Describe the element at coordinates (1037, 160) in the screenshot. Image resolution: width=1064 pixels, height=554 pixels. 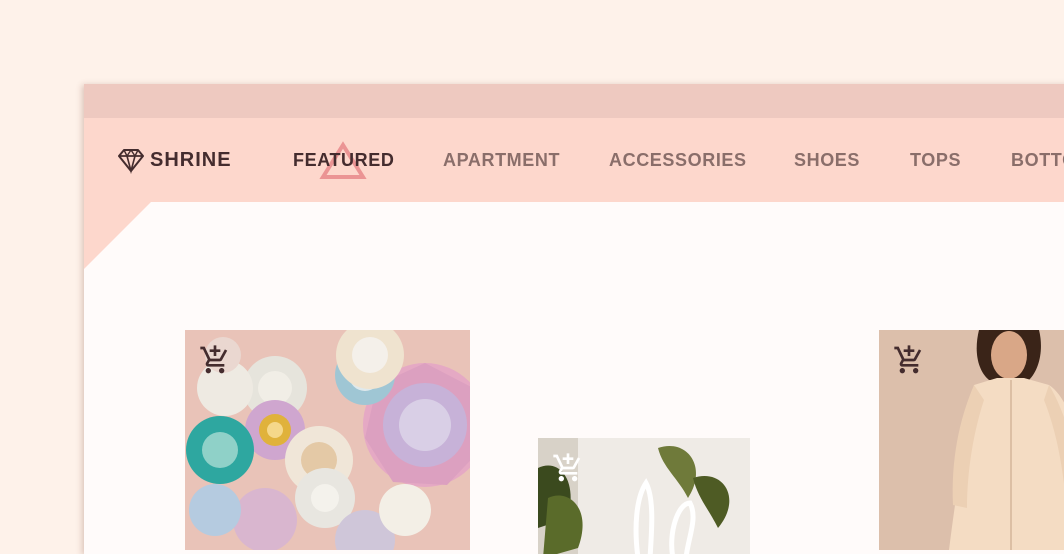
I see `nav-tab-bottoms: BOTTOMS` at that location.